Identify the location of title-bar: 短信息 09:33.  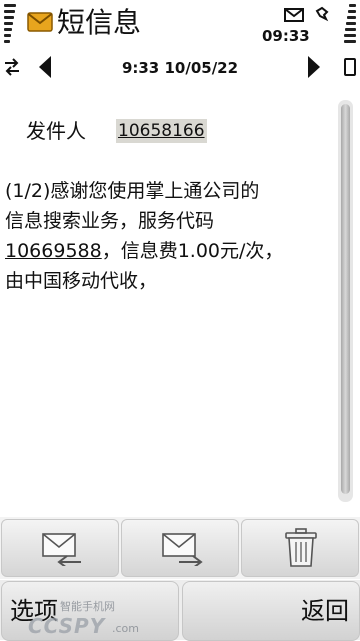
(180, 25).